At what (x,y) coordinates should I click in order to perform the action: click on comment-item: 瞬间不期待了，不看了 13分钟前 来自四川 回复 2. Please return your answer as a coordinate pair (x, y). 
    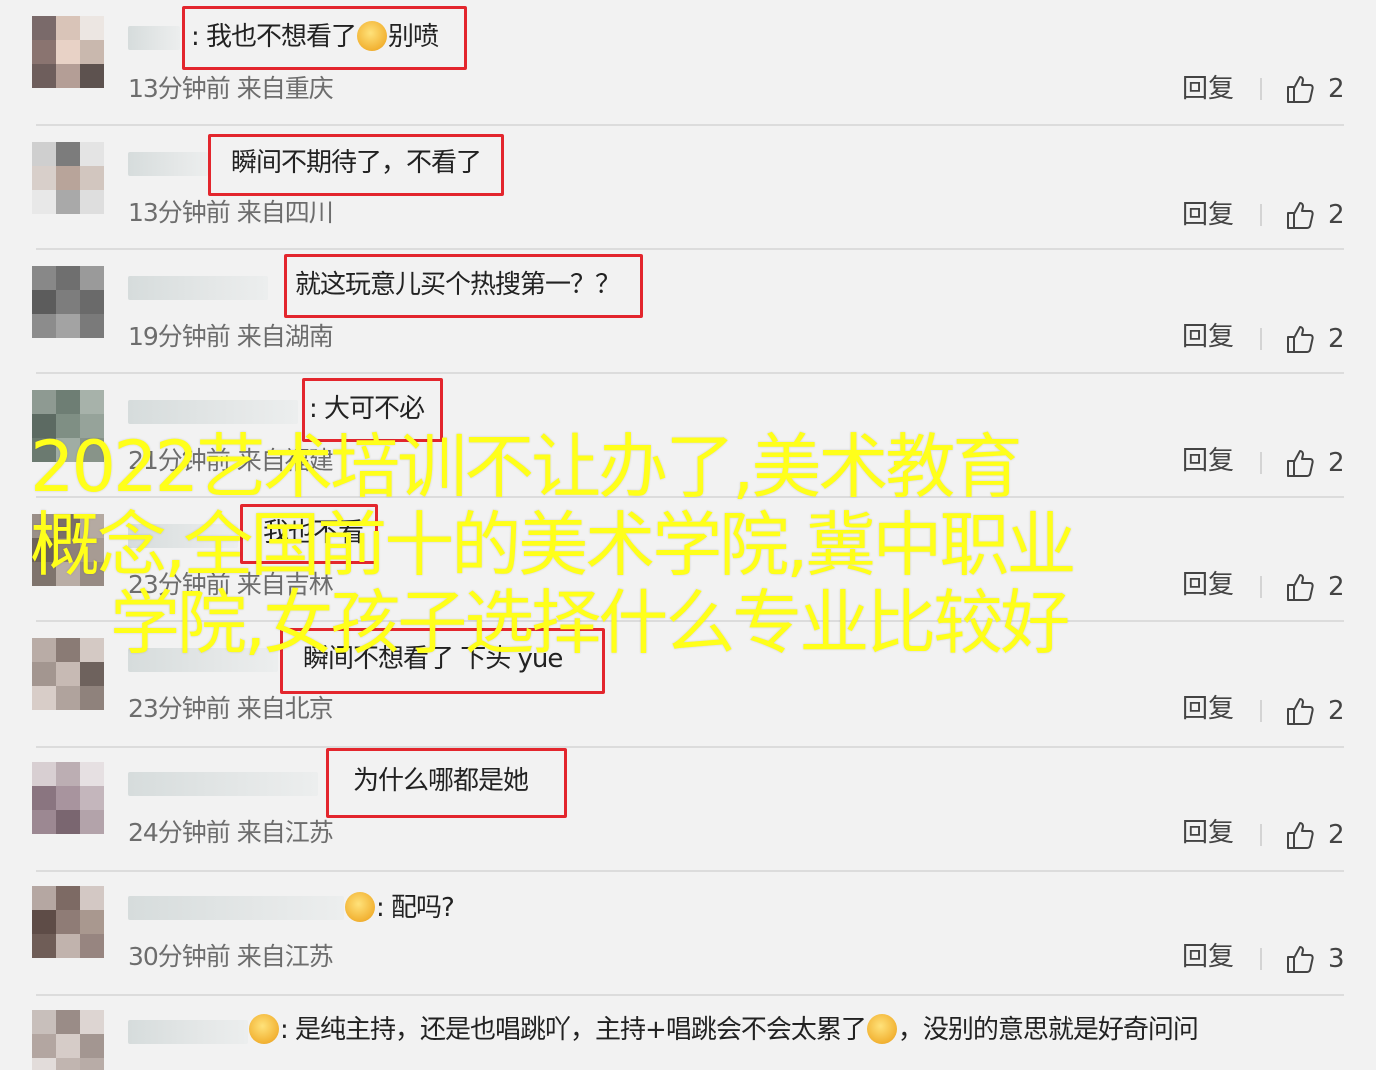
    Looking at the image, I should click on (688, 188).